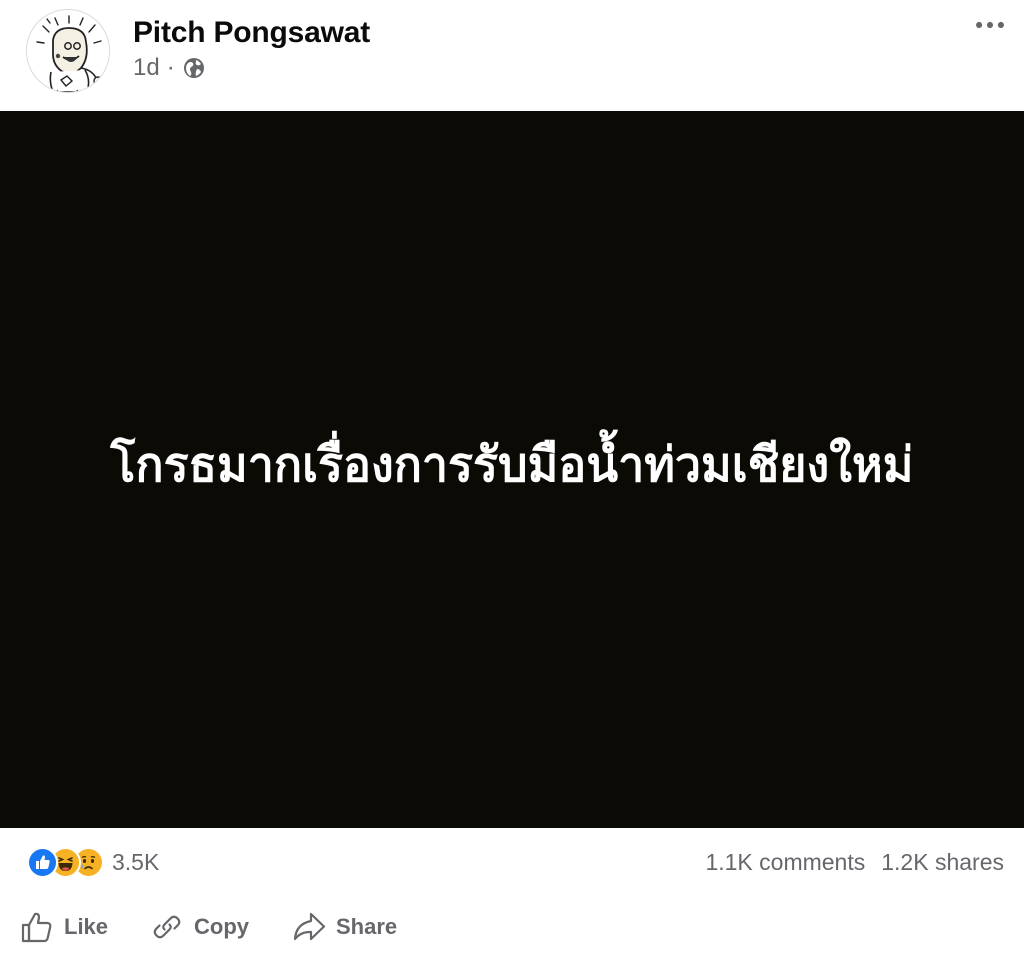 This screenshot has height=955, width=1024. What do you see at coordinates (251, 33) in the screenshot?
I see `author-name: Pitch Pongsawat` at bounding box center [251, 33].